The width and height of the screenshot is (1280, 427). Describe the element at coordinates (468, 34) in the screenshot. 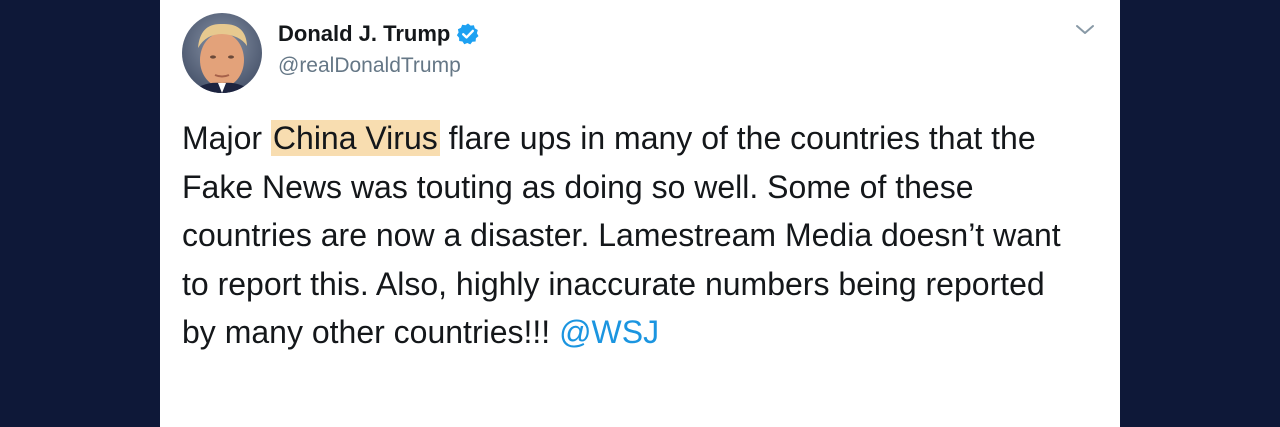

I see `verified-badge-icon` at that location.